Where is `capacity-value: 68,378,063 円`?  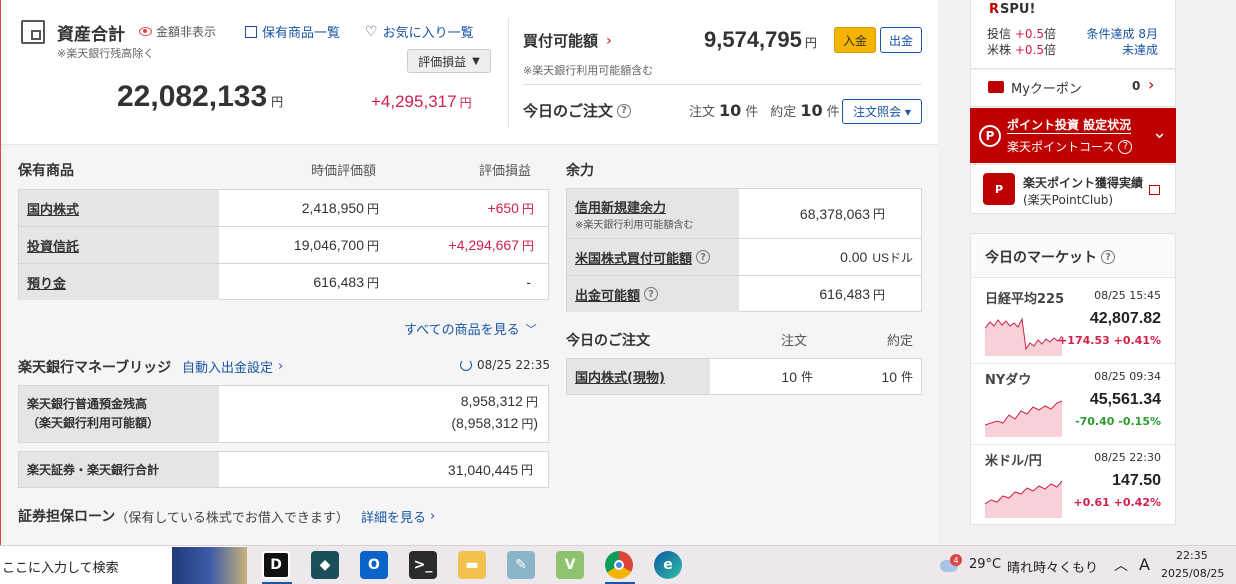
capacity-value: 68,378,063 円 is located at coordinates (842, 213).